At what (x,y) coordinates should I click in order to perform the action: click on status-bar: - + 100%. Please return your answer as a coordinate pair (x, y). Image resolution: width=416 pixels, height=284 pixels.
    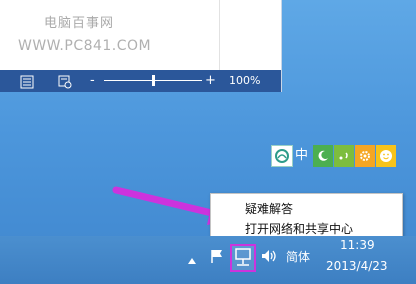
    Looking at the image, I should click on (140, 81).